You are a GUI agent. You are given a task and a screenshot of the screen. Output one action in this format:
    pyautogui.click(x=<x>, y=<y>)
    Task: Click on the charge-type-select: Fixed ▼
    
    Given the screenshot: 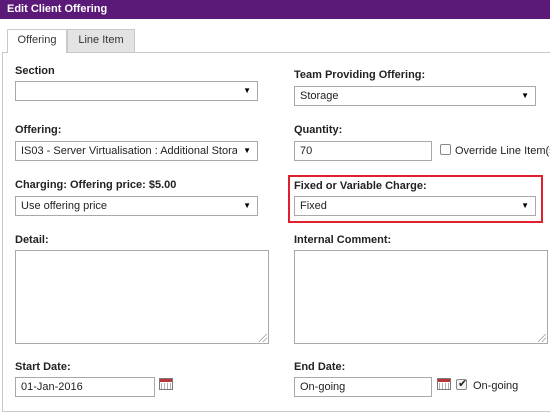 What is the action you would take?
    pyautogui.click(x=415, y=206)
    